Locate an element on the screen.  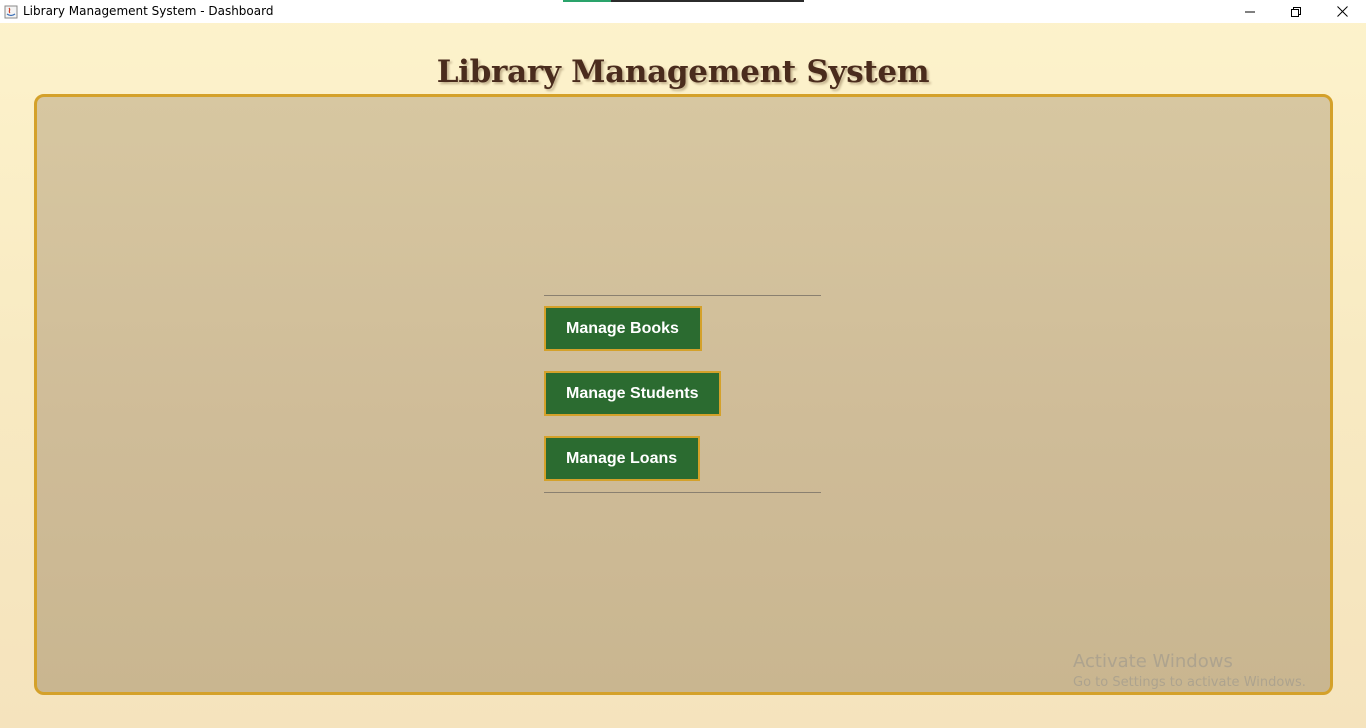
minimize-button is located at coordinates (1250, 11).